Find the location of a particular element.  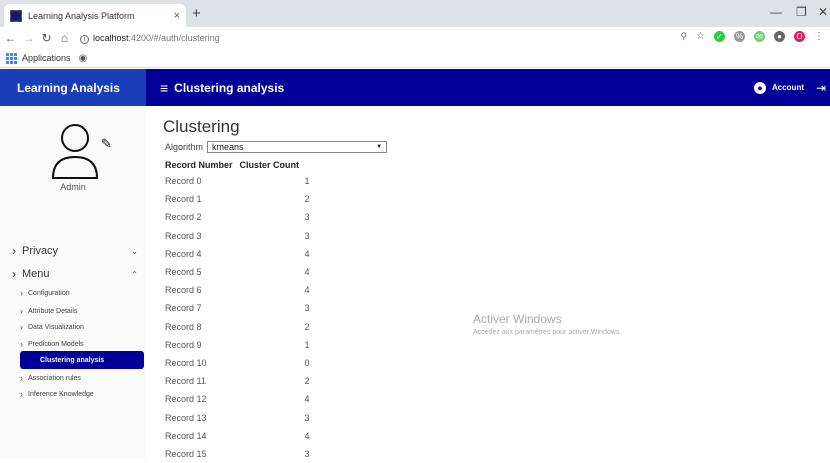

restore-icon: ❐ is located at coordinates (801, 12).